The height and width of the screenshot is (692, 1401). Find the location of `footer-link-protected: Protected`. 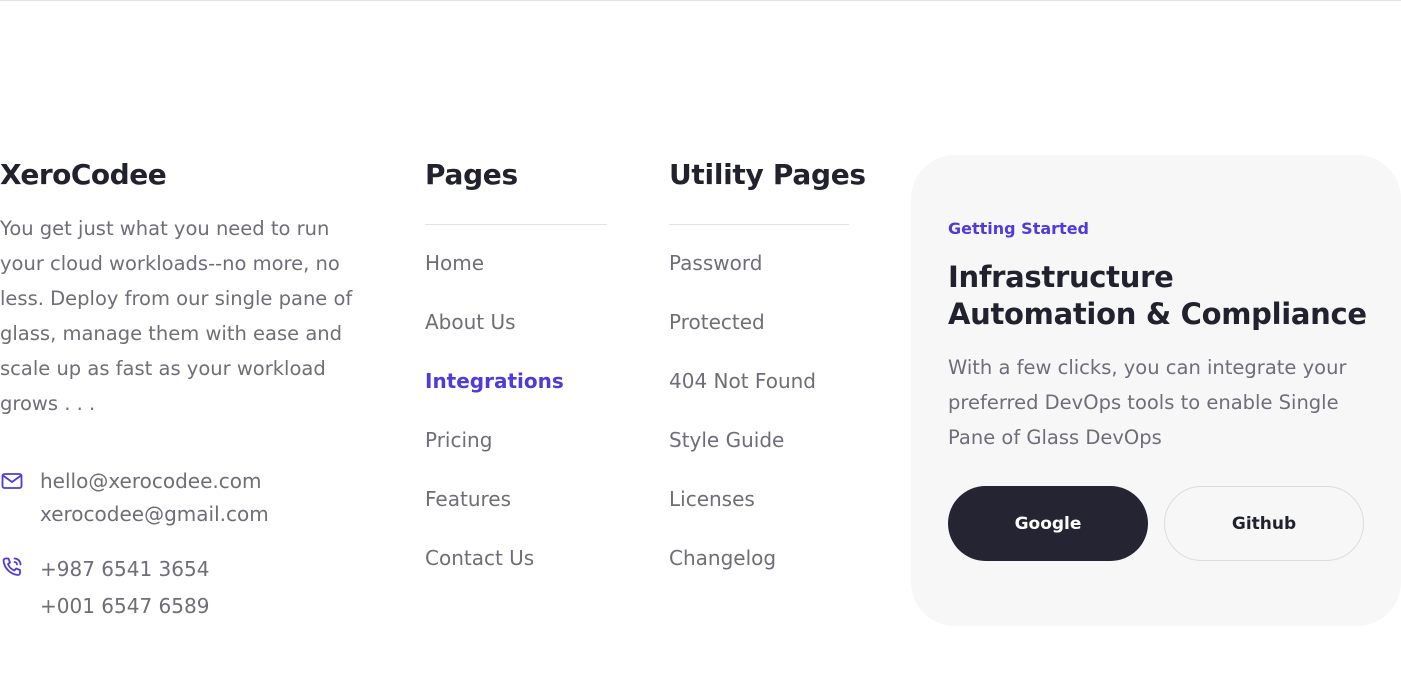

footer-link-protected: Protected is located at coordinates (759, 337).